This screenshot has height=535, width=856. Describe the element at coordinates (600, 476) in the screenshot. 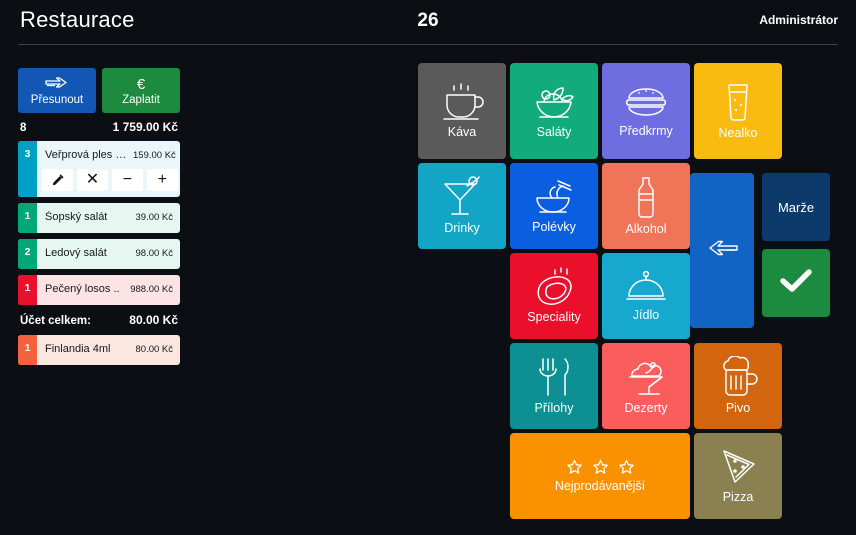

I see `category-tile-three-stars: Nejprodávanější` at that location.